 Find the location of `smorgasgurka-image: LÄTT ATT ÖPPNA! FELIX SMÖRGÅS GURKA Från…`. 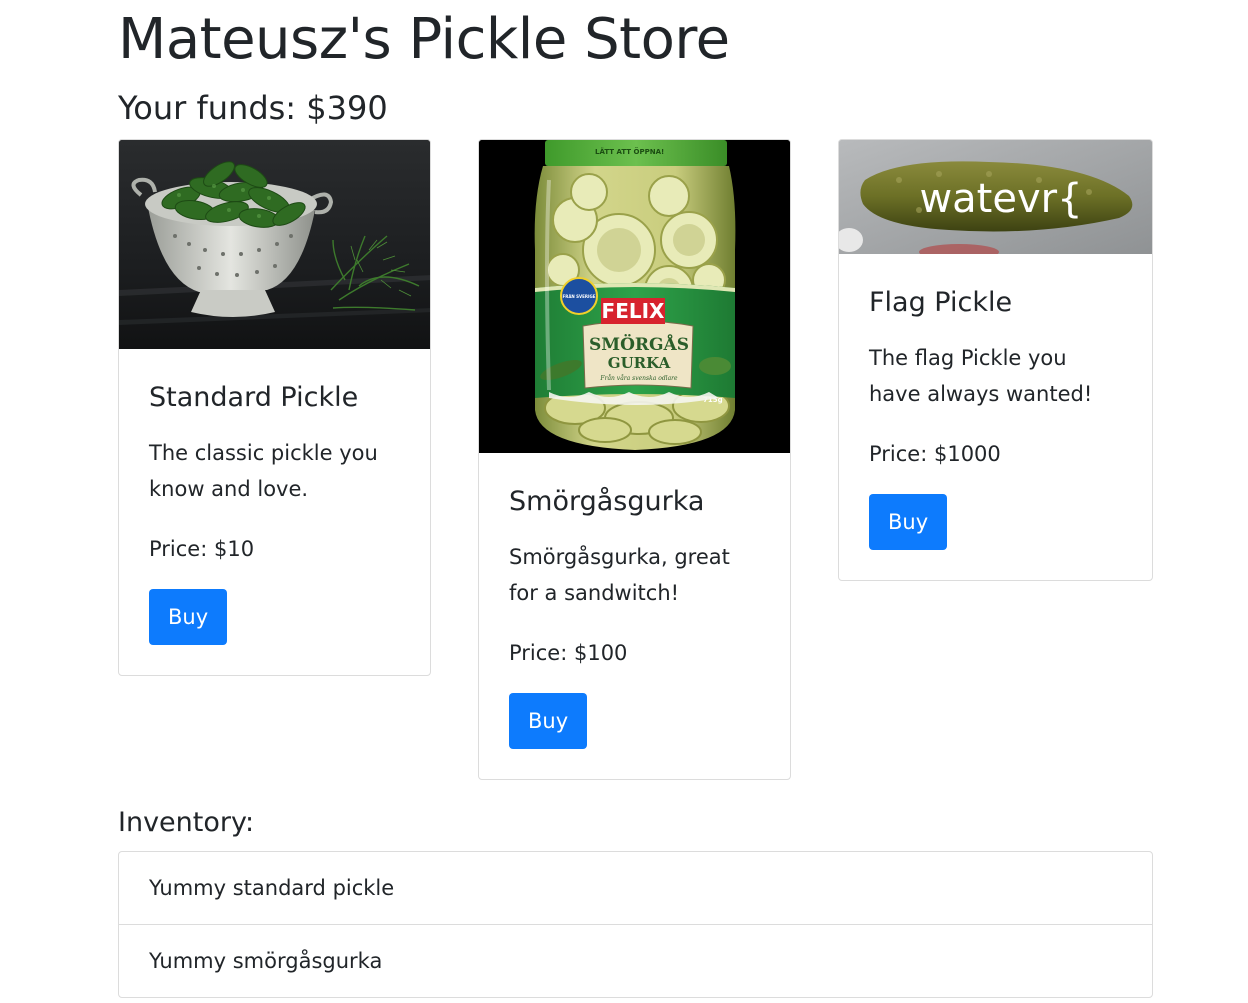

smorgasgurka-image: LÄTT ATT ÖPPNA! FELIX SMÖRGÅS GURKA Från… is located at coordinates (634, 296).